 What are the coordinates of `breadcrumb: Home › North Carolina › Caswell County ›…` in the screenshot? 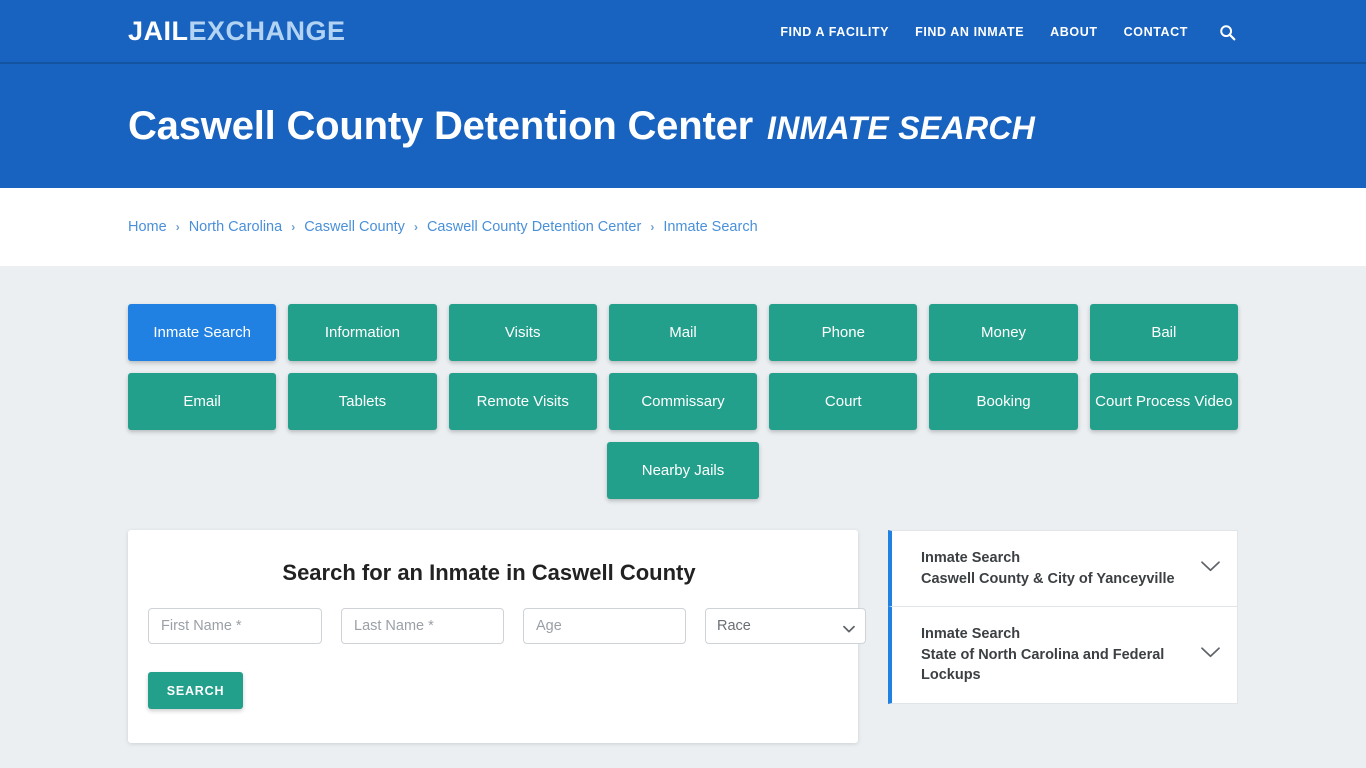 It's located at (379, 227).